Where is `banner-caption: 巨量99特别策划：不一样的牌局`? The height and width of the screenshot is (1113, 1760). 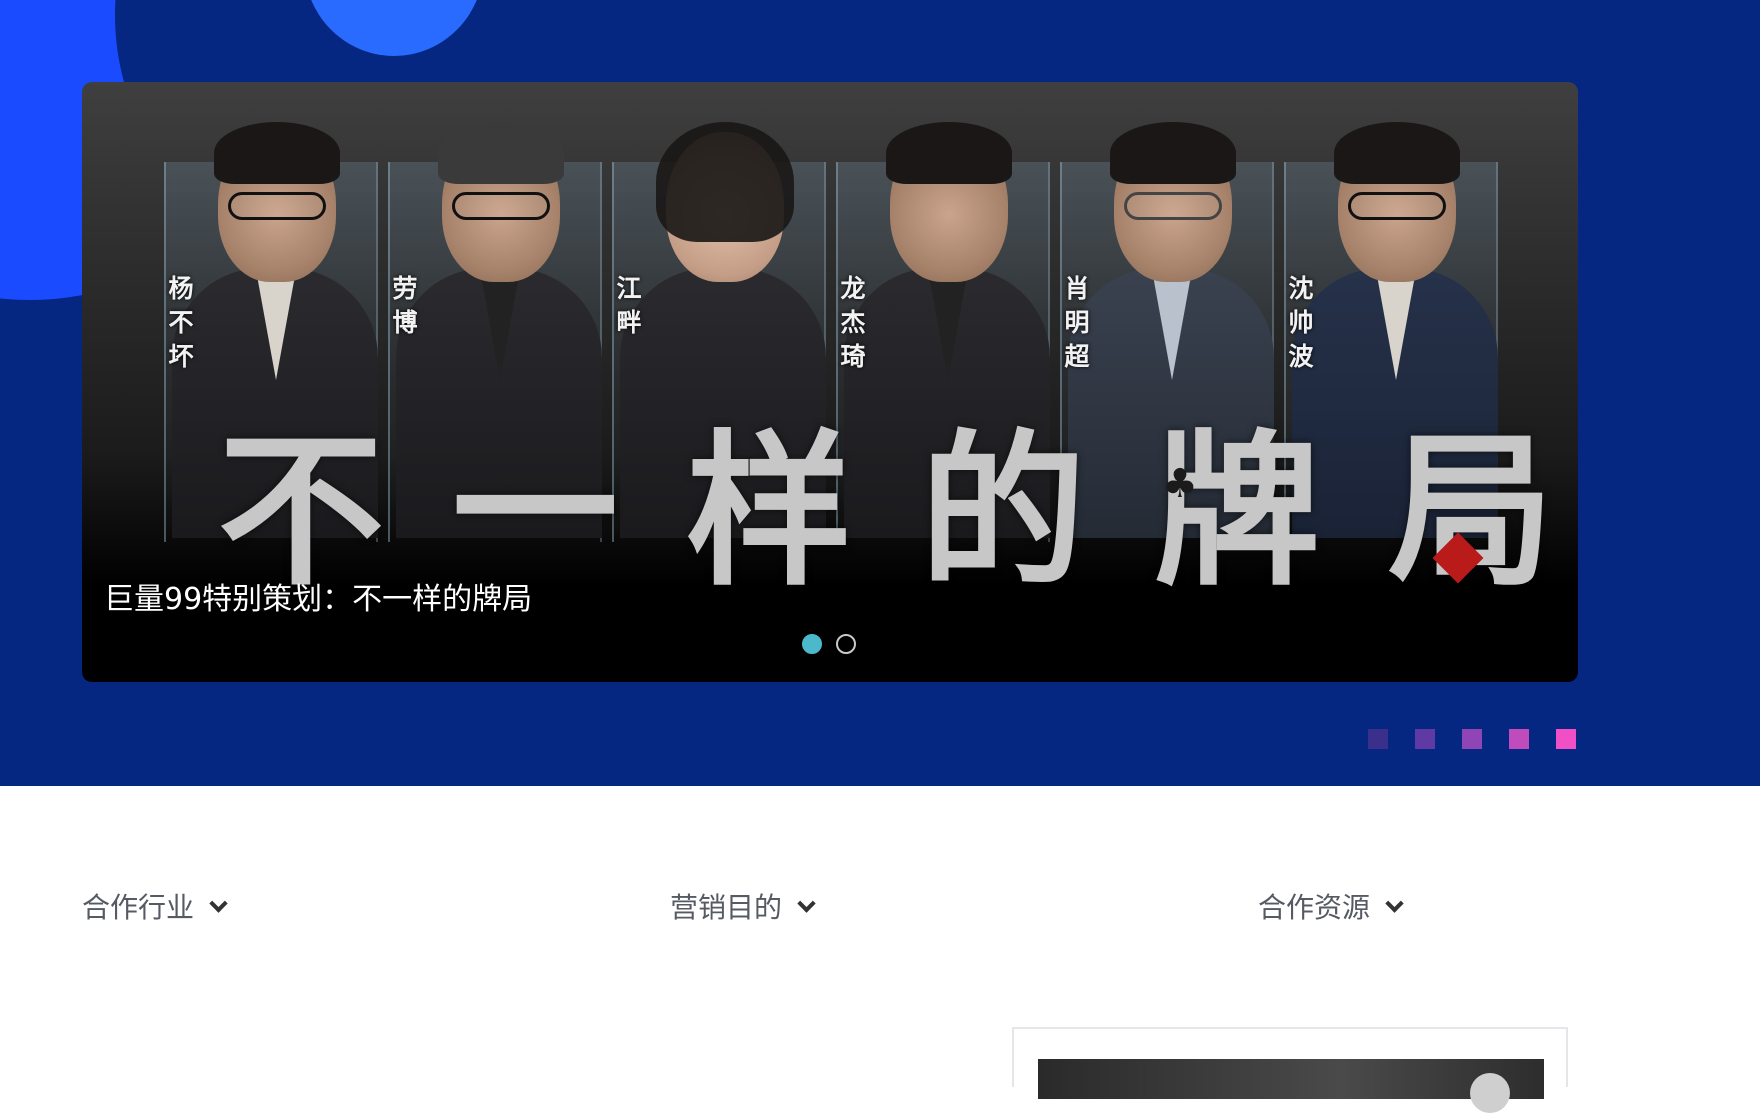 banner-caption: 巨量99特别策划：不一样的牌局 is located at coordinates (318, 600).